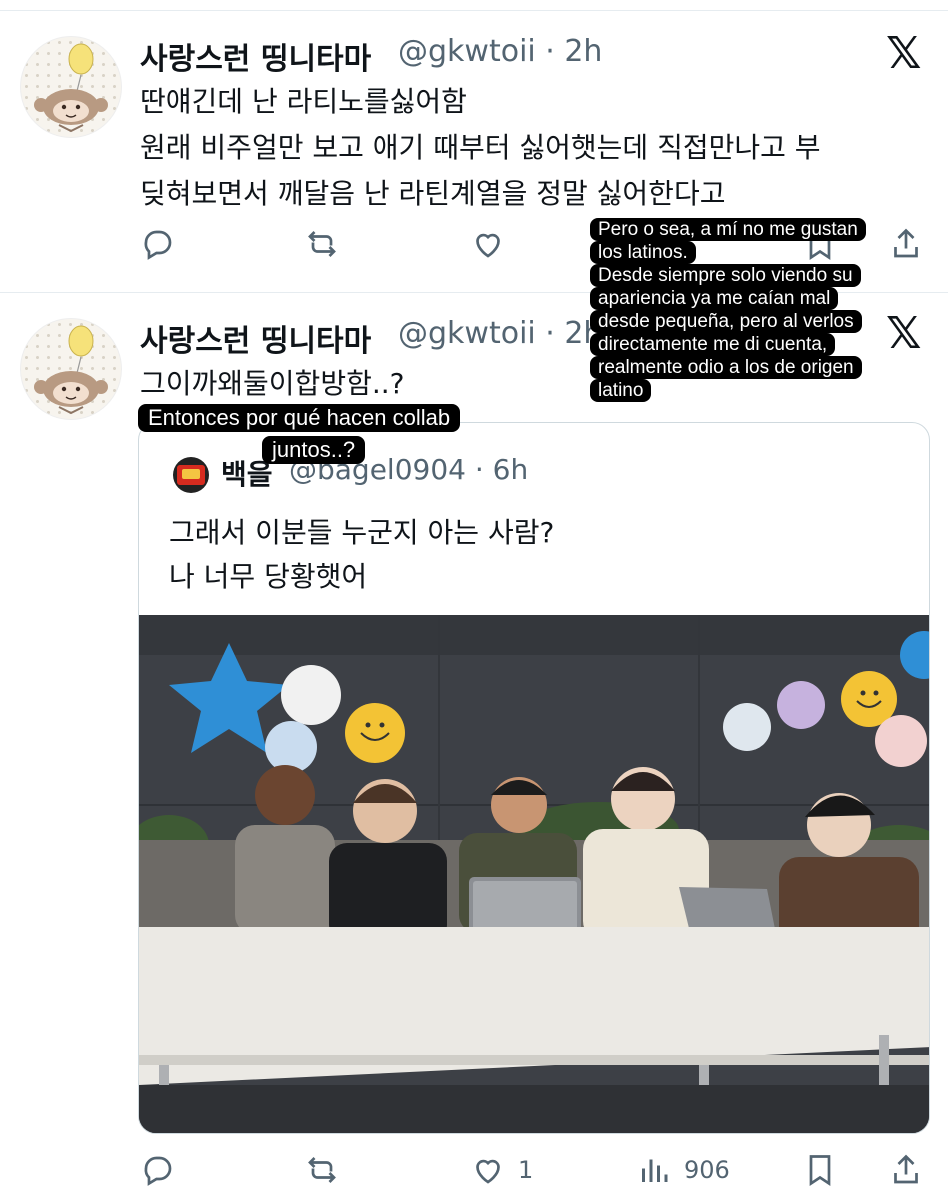  Describe the element at coordinates (726, 321) in the screenshot. I see `caption-line: desde pequeña, pero al verlos` at that location.